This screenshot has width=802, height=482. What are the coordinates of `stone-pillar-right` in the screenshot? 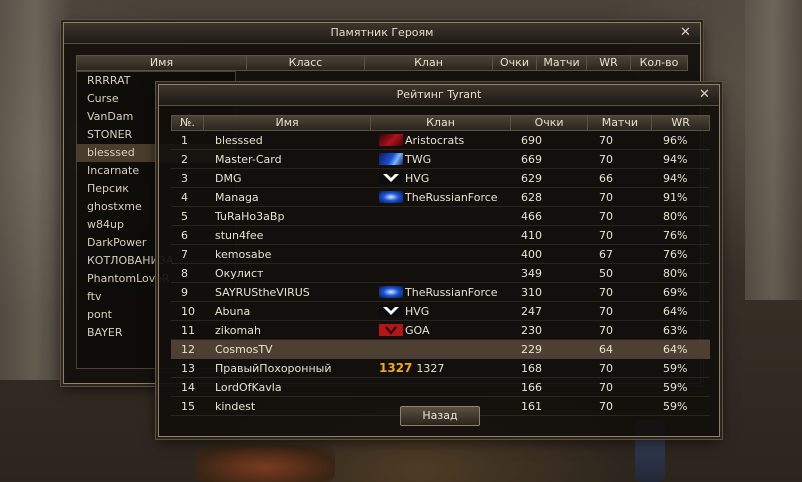 It's located at (773, 150).